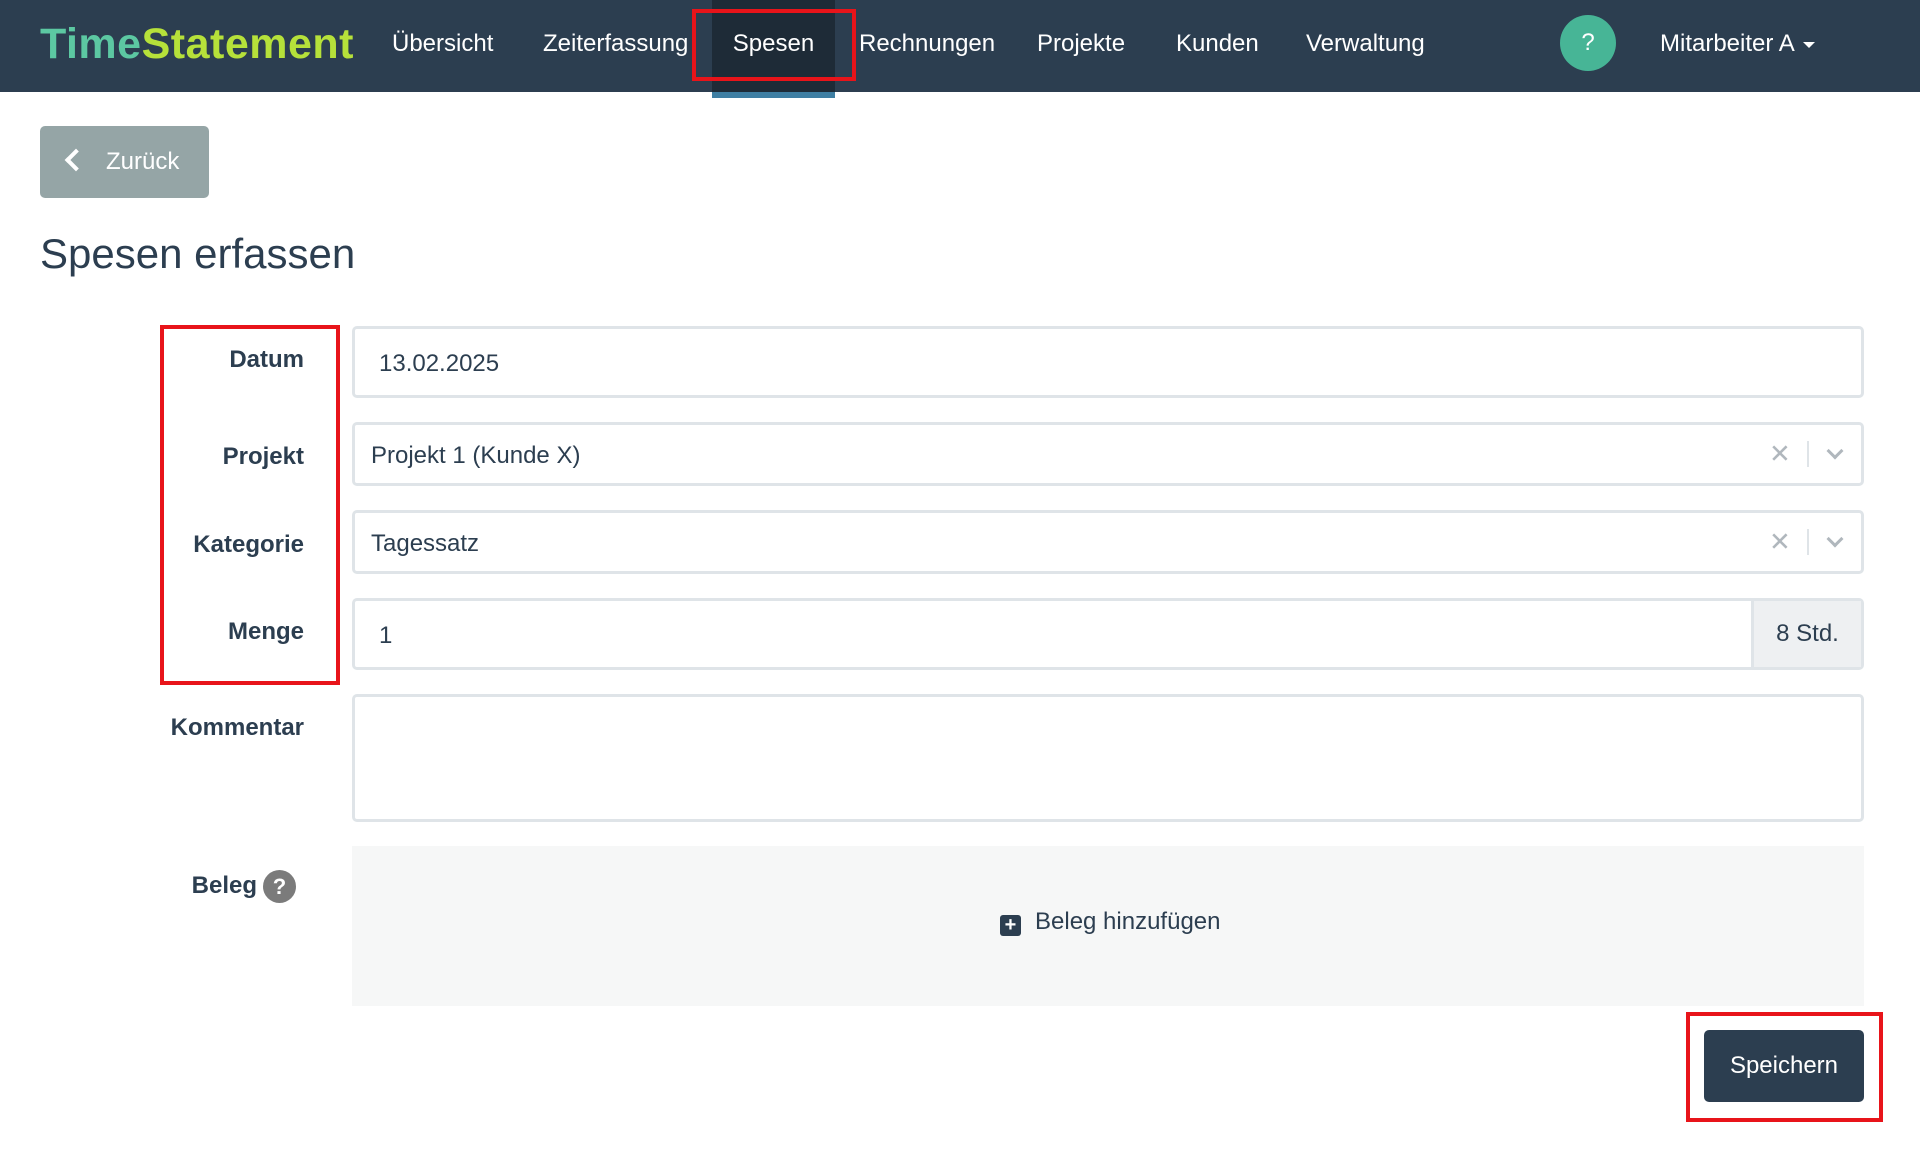 This screenshot has width=1920, height=1162. What do you see at coordinates (1128, 921) in the screenshot?
I see `add-beleg-label: Beleg hinzufügen` at bounding box center [1128, 921].